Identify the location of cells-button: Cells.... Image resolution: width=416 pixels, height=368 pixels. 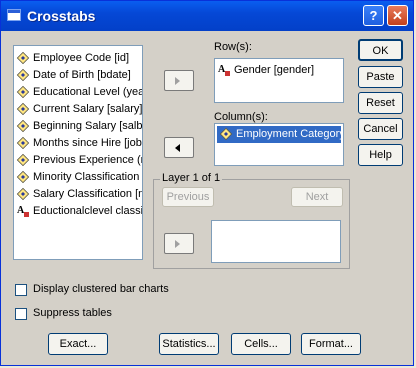
(261, 344).